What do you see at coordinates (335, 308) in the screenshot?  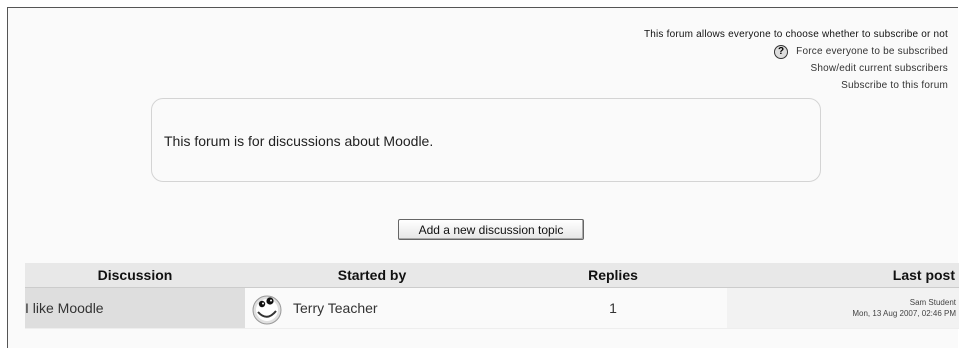 I see `author-name-link: Terry Teacher` at bounding box center [335, 308].